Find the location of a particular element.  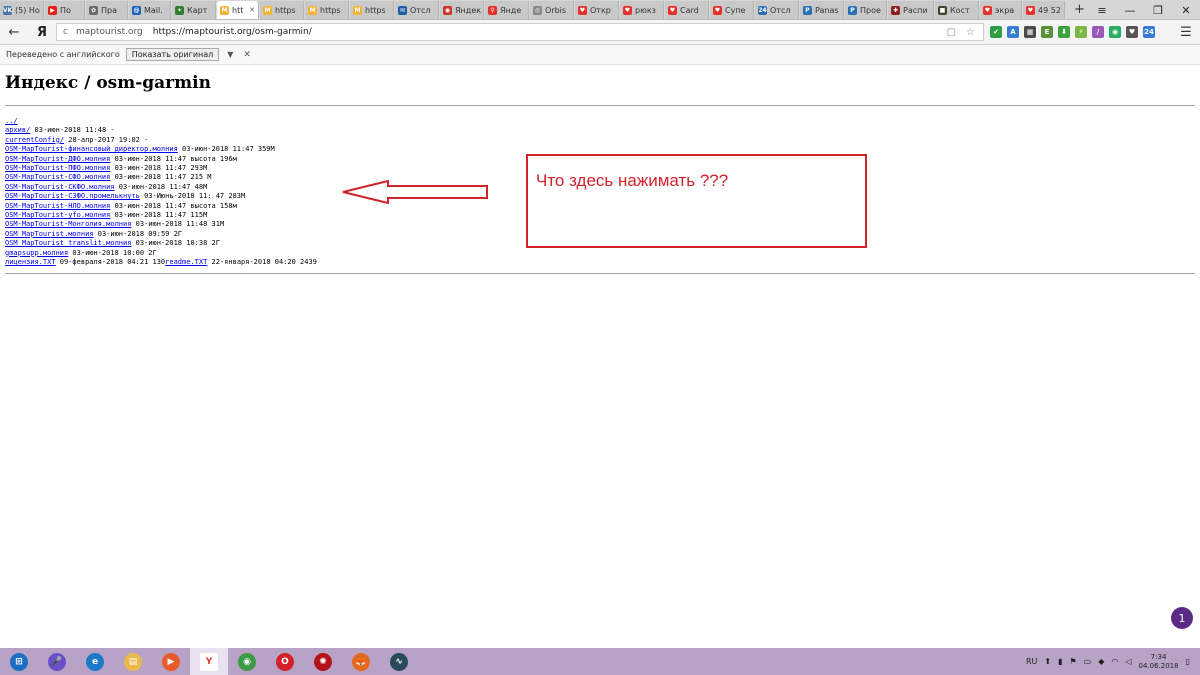

browser-tab: ⚲ Янде is located at coordinates (507, 10).